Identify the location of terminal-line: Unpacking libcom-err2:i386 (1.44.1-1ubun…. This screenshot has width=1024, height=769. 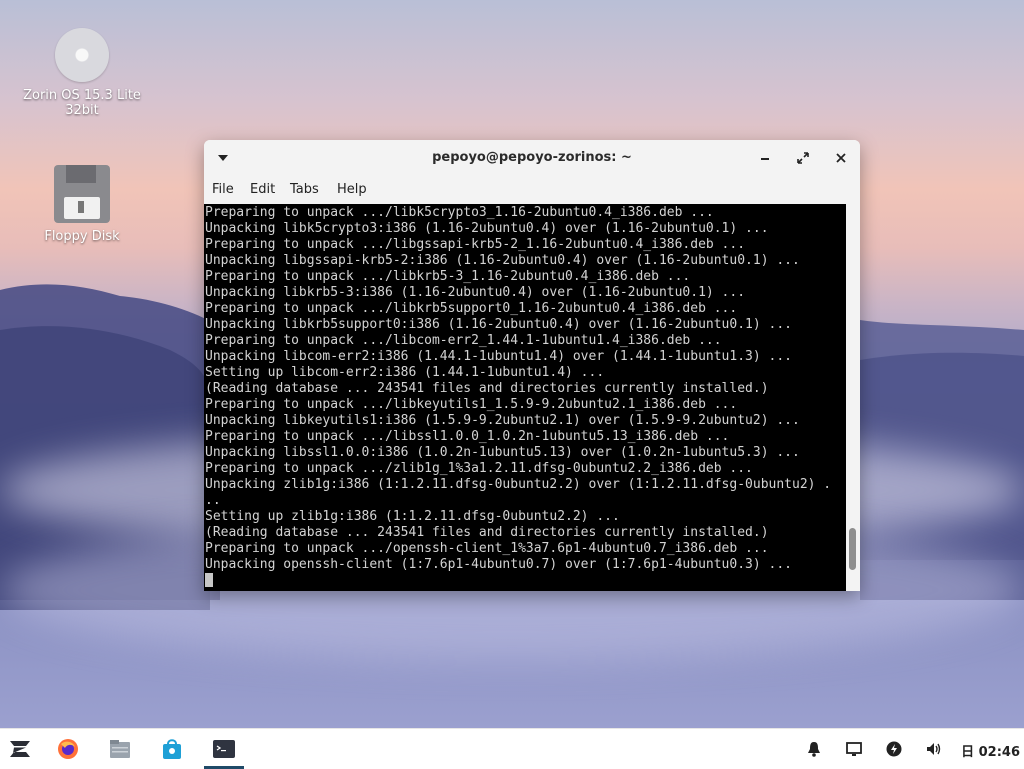
(498, 356).